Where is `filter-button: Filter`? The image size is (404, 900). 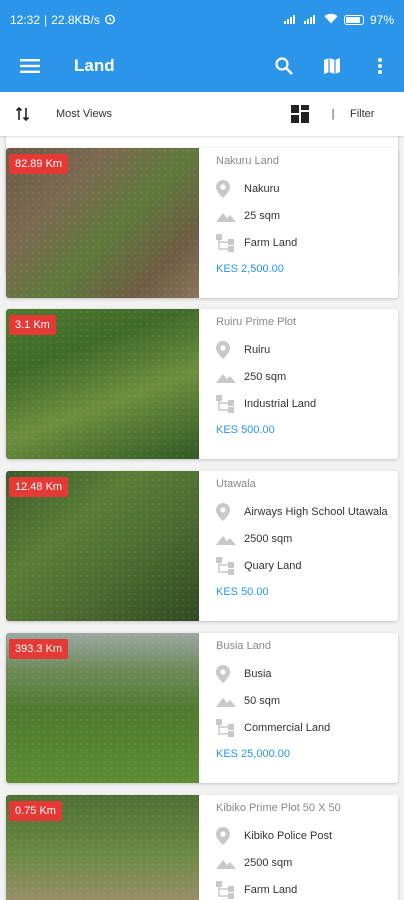
filter-button: Filter is located at coordinates (375, 114).